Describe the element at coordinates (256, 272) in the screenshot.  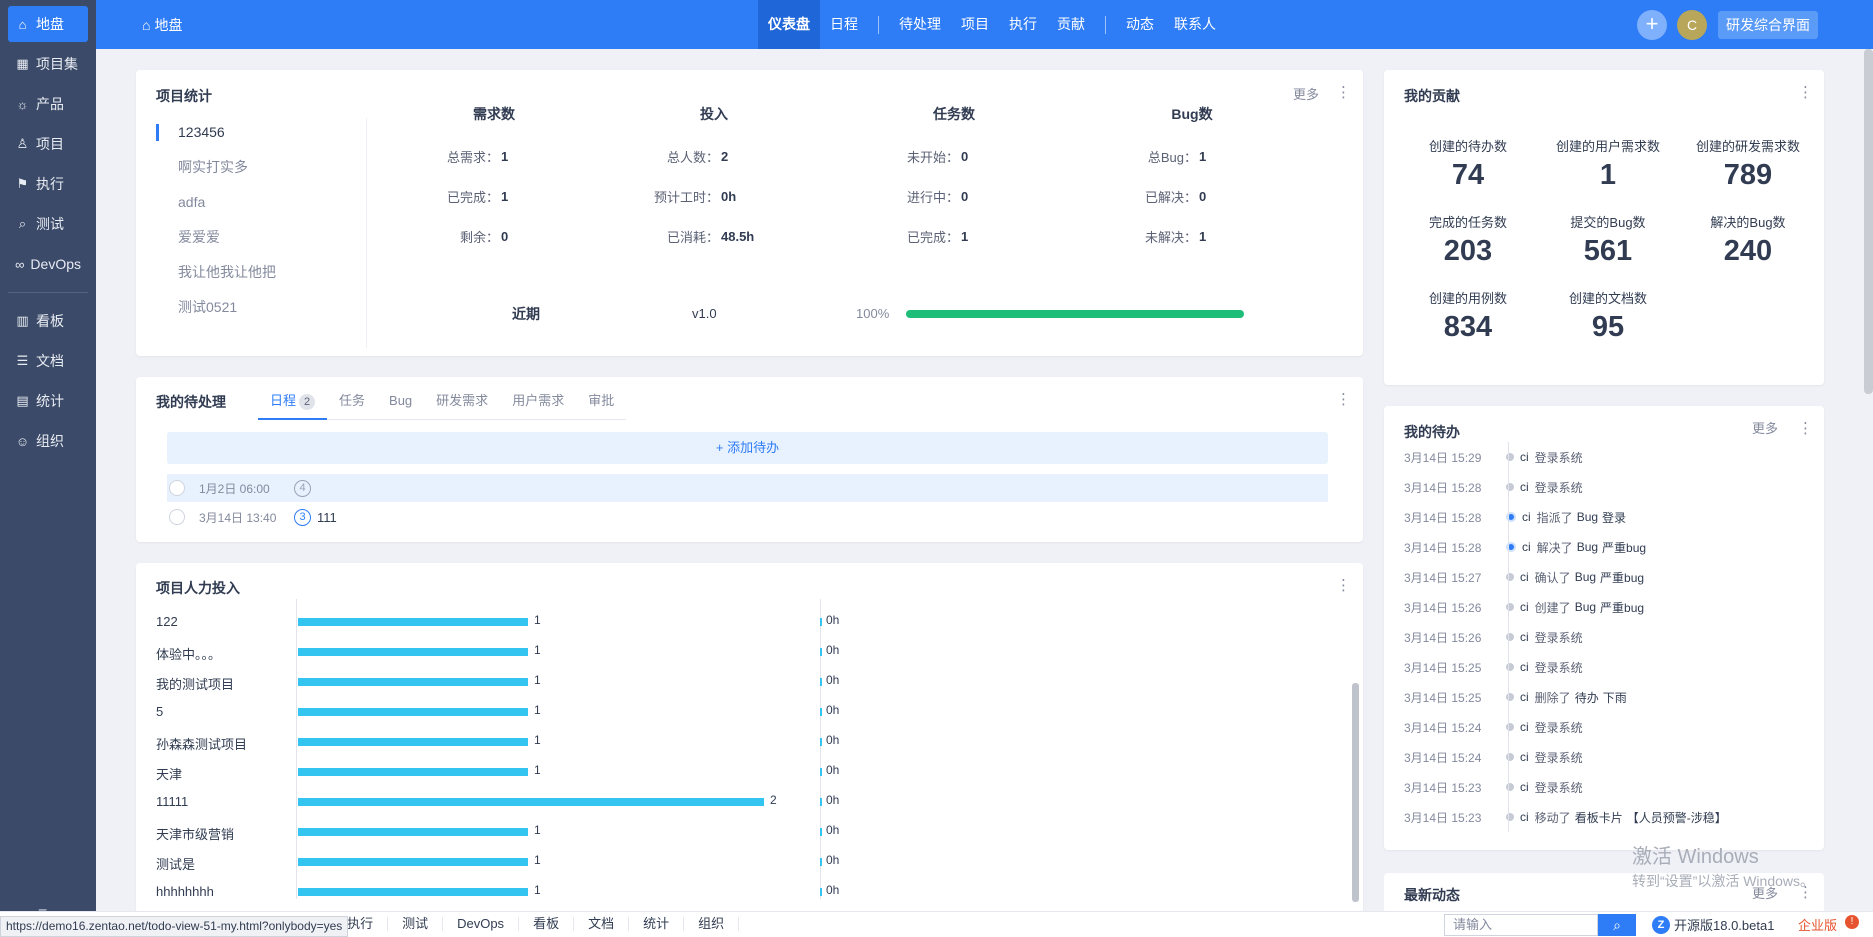
I see `project-list-item: 我让他我让他把` at that location.